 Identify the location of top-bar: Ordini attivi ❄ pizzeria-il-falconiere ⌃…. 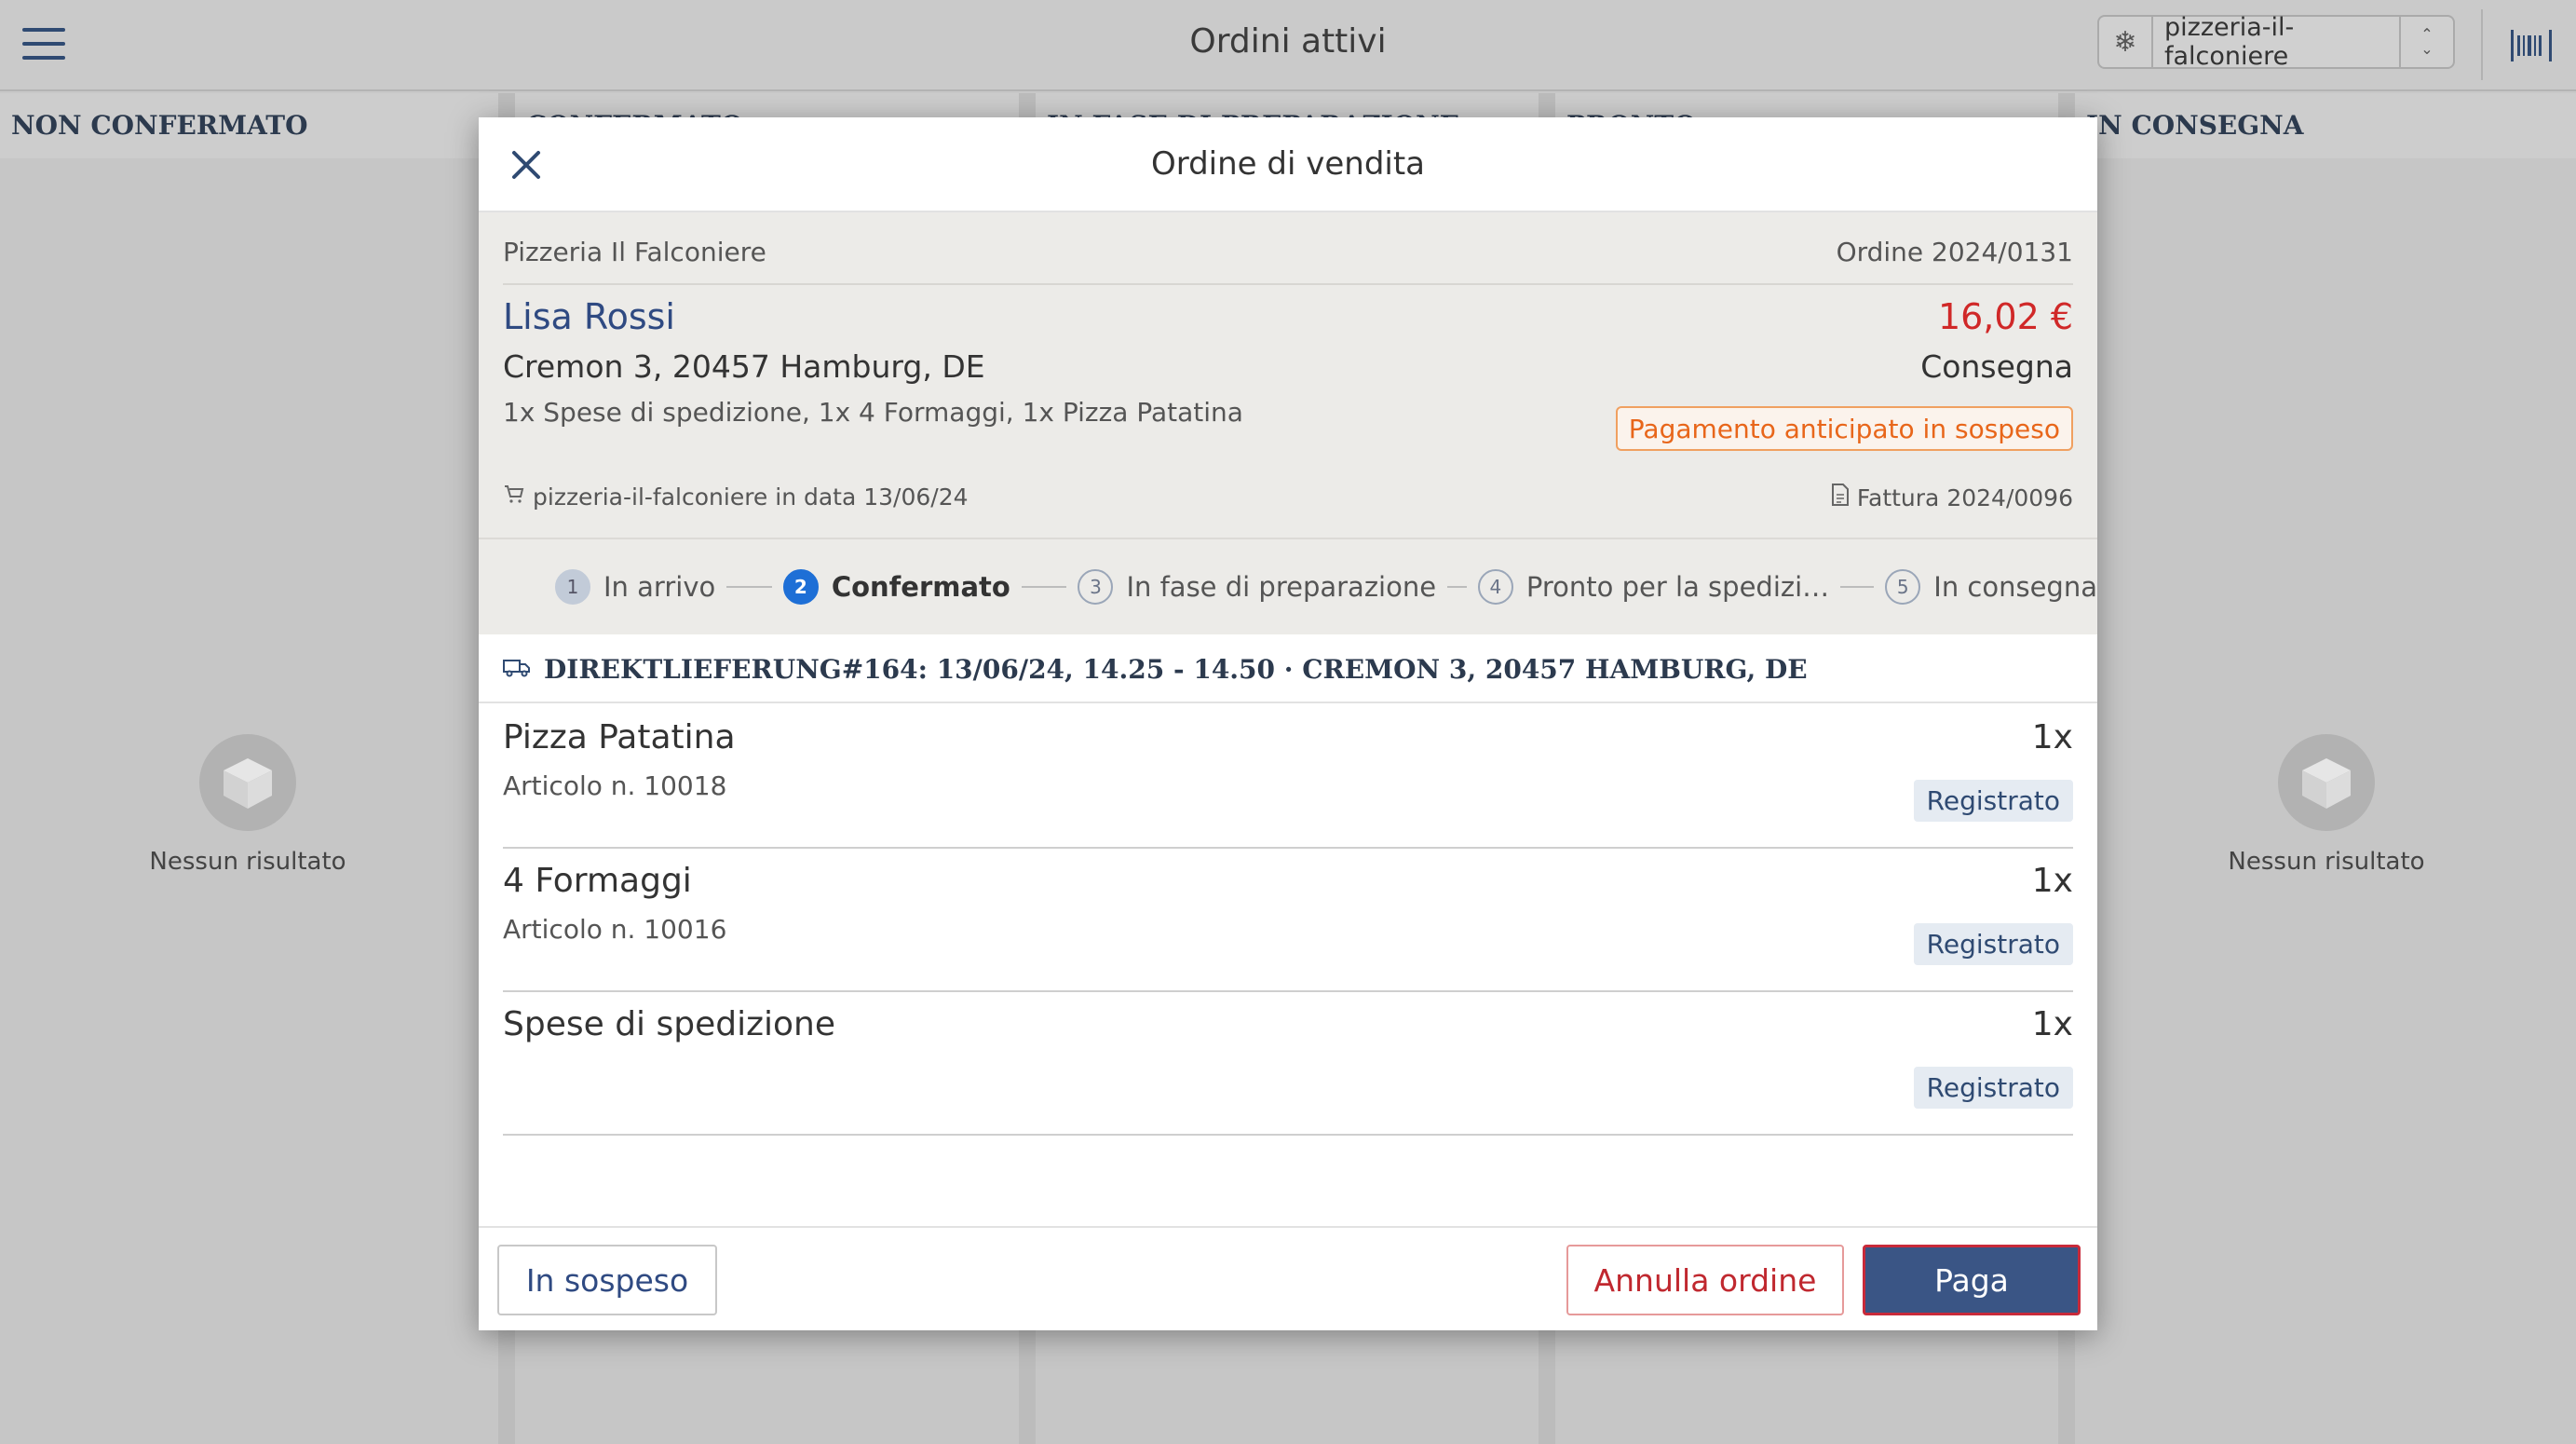
(1288, 46).